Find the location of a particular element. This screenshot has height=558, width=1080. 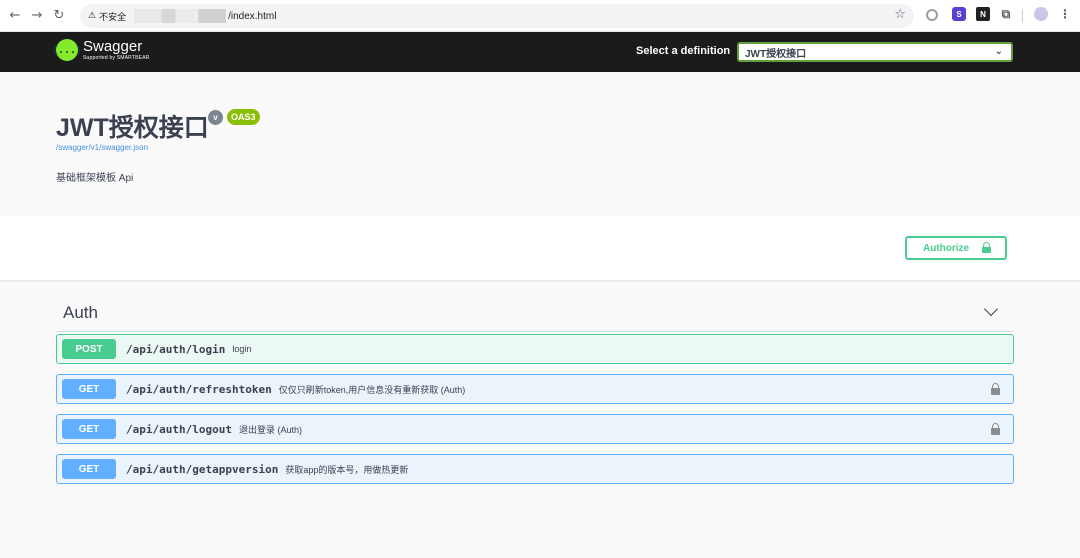

forward-arrow-icon: → is located at coordinates (37, 16).